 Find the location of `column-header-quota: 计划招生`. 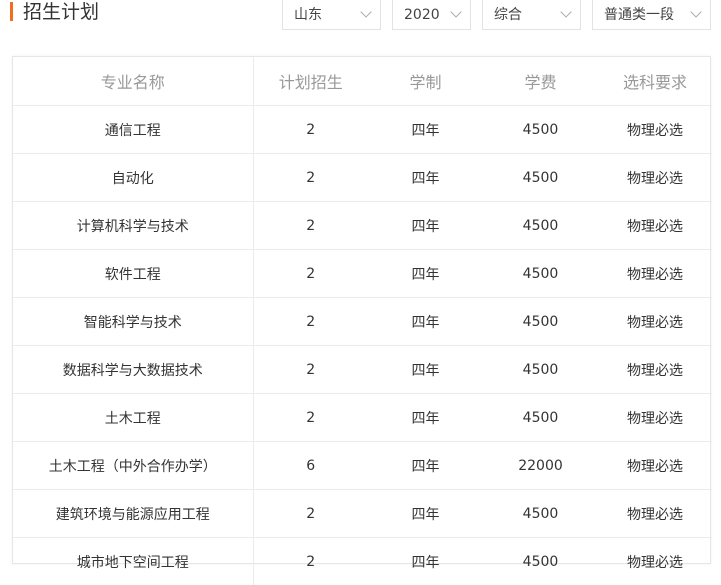

column-header-quota: 计划招生 is located at coordinates (310, 81).